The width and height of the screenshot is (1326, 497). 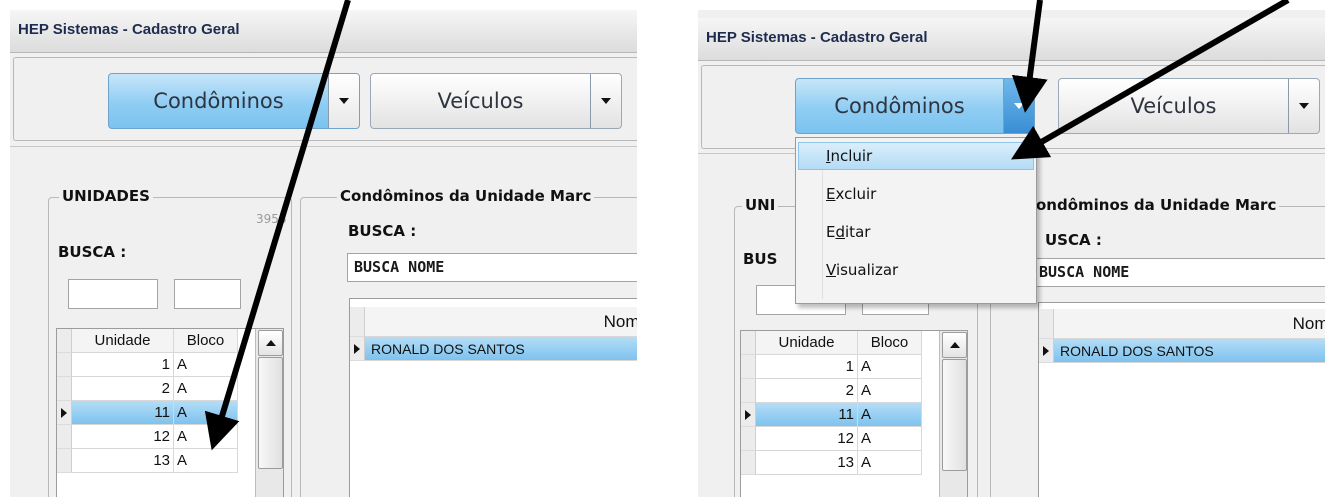 What do you see at coordinates (1150, 80) in the screenshot?
I see `arrow-to-incluir-item` at bounding box center [1150, 80].